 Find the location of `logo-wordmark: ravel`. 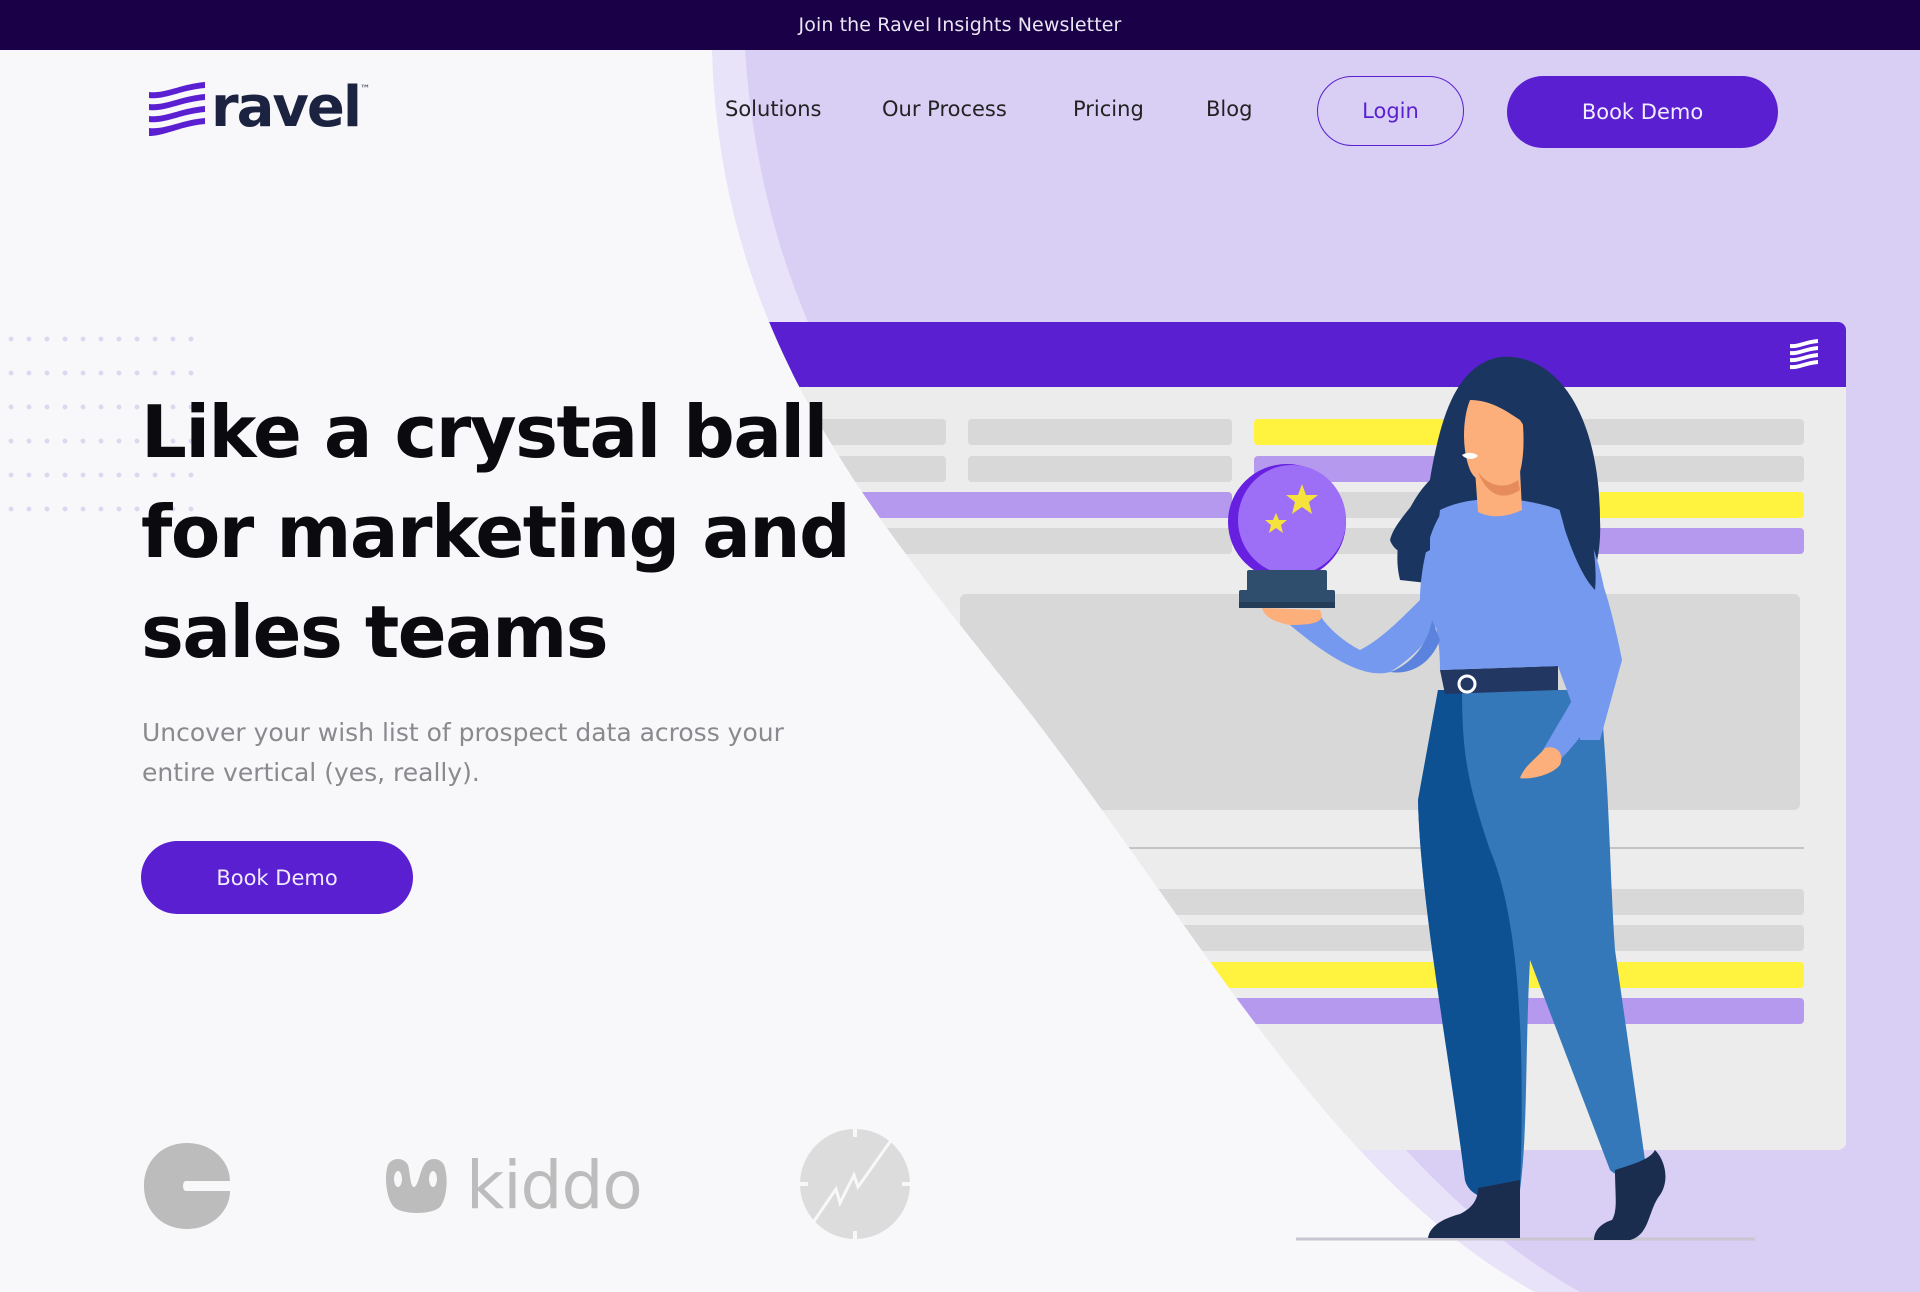

logo-wordmark: ravel is located at coordinates (286, 107).